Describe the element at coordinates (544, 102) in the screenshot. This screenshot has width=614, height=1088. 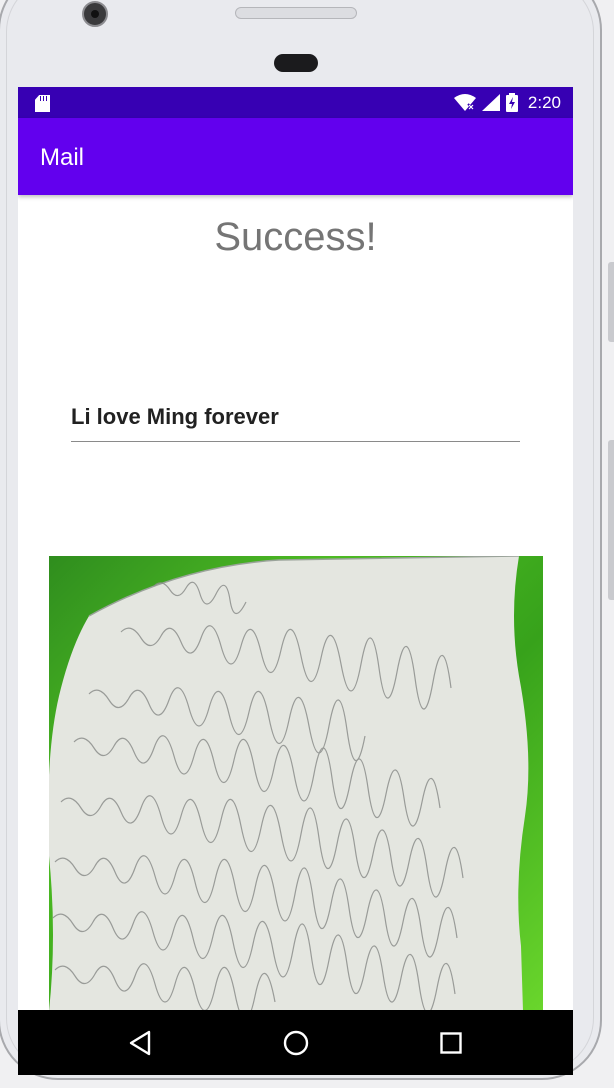
I see `status-time: 2:20` at that location.